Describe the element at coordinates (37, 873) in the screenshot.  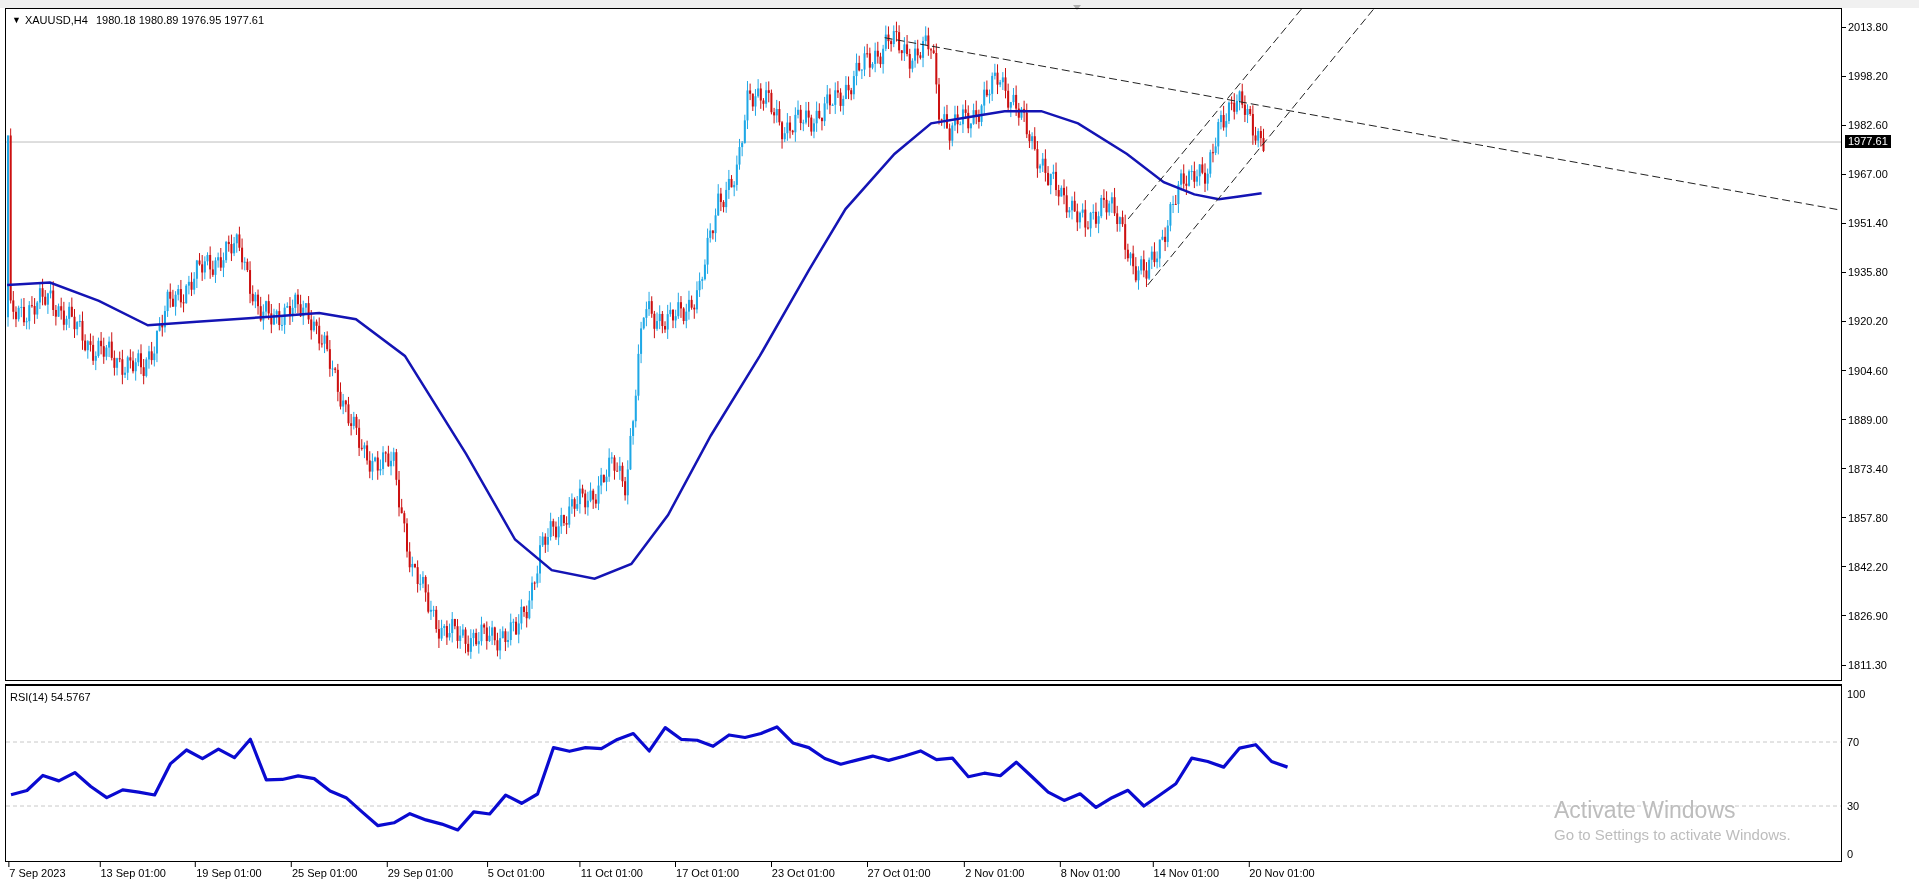
I see `time-label: 7 Sep 2023` at that location.